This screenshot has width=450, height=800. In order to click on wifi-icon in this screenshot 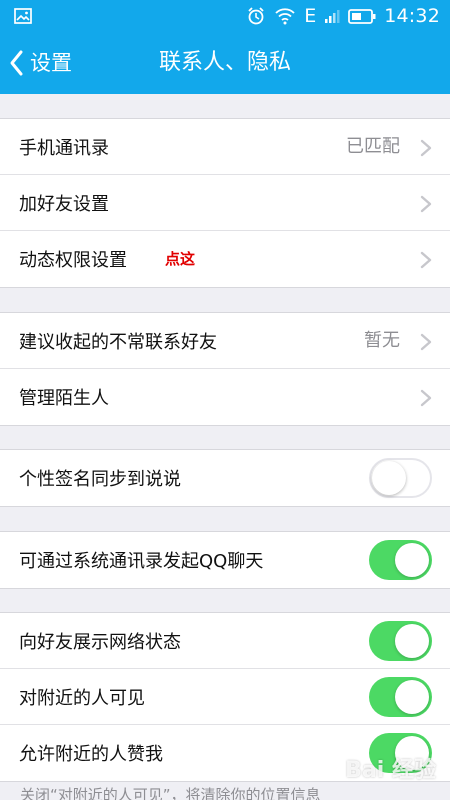, I will do `click(285, 16)`.